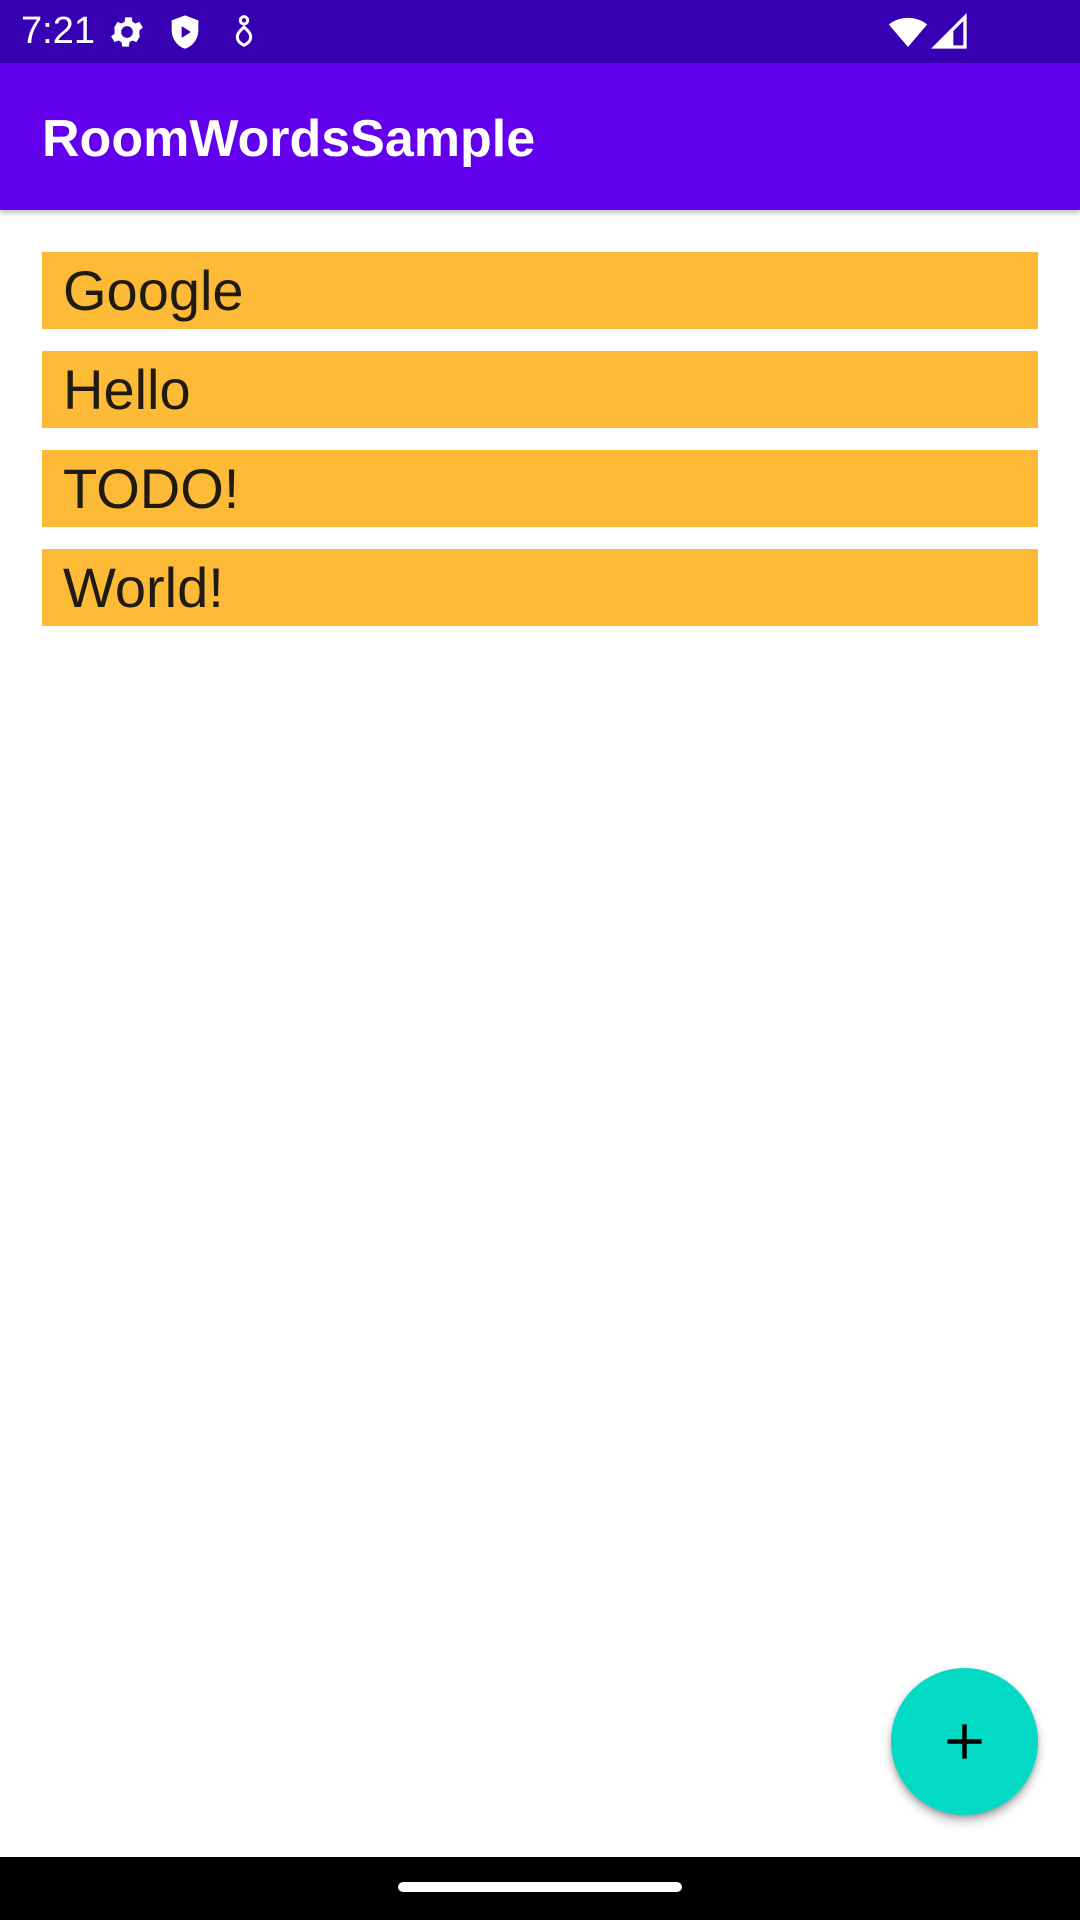  What do you see at coordinates (540, 290) in the screenshot?
I see `word-list-item: Google` at bounding box center [540, 290].